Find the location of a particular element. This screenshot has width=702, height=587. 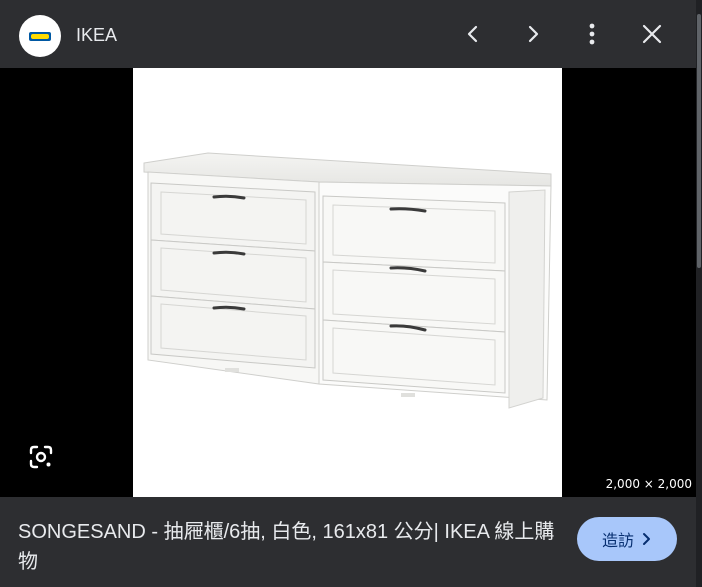

site-name: IKEA is located at coordinates (96, 35).